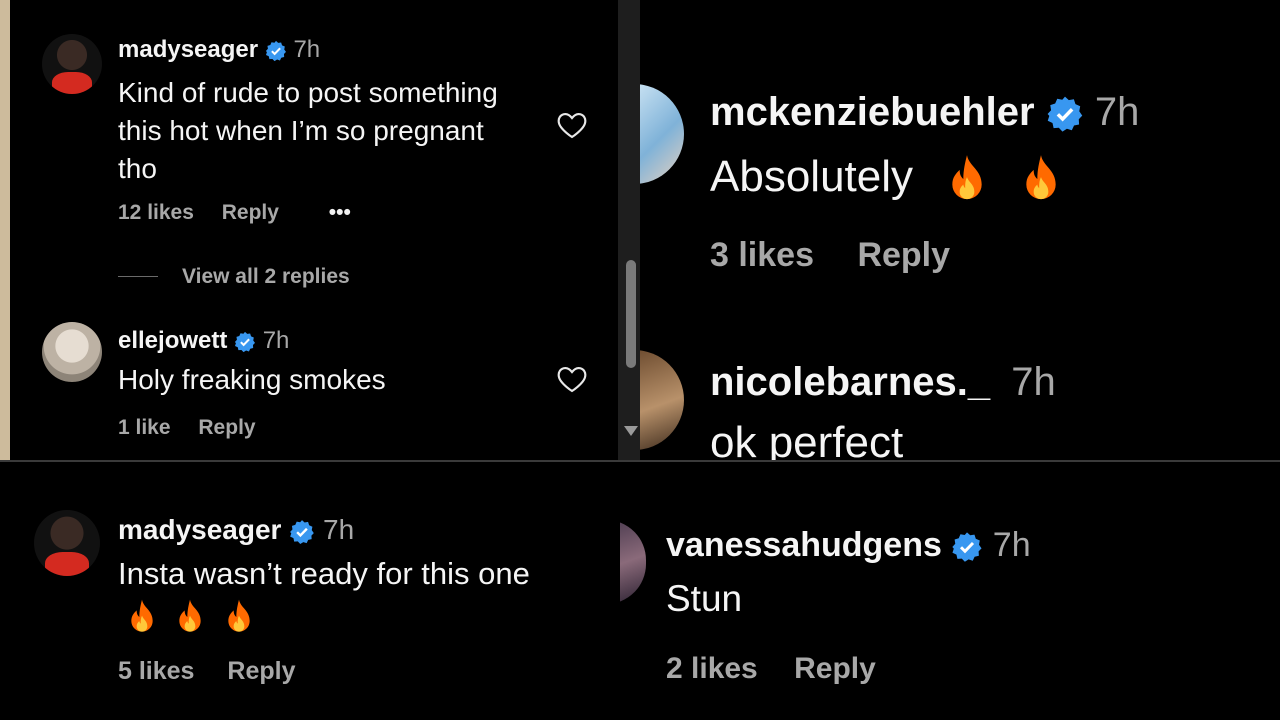 This screenshot has height=720, width=1280. I want to click on scroll-down-arrow-icon, so click(631, 431).